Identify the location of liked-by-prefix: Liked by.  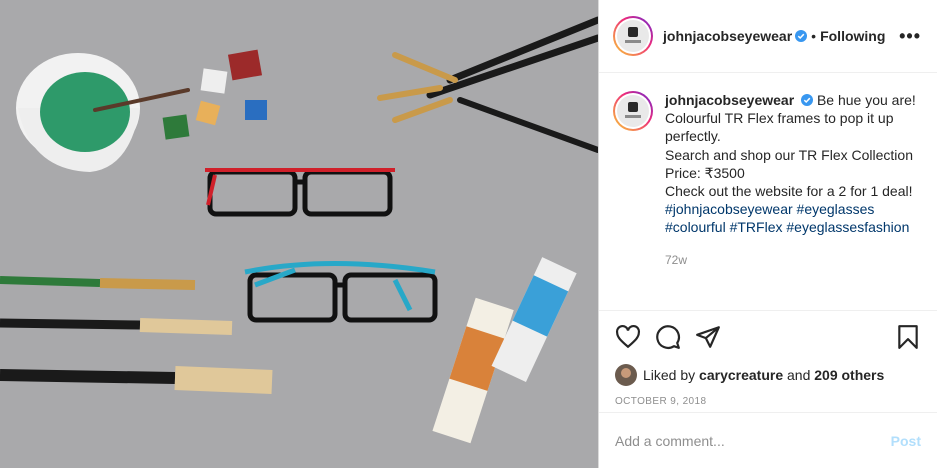
(669, 375).